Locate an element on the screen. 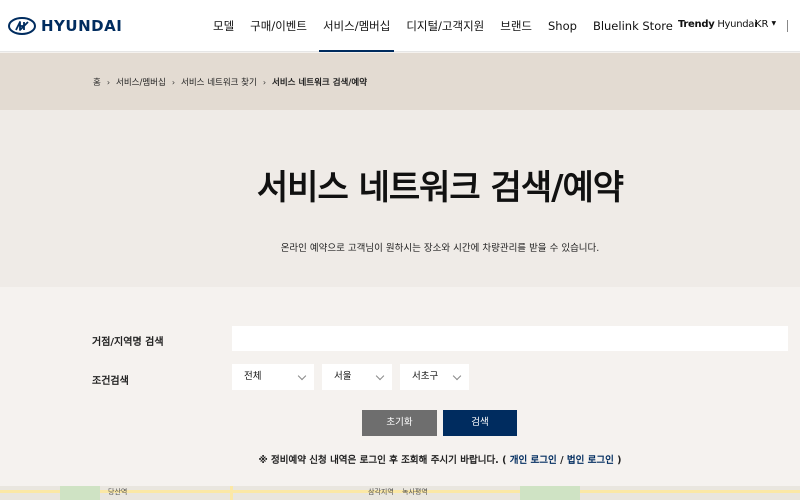 The width and height of the screenshot is (800, 500). condition-label: 조건검색 is located at coordinates (110, 381).